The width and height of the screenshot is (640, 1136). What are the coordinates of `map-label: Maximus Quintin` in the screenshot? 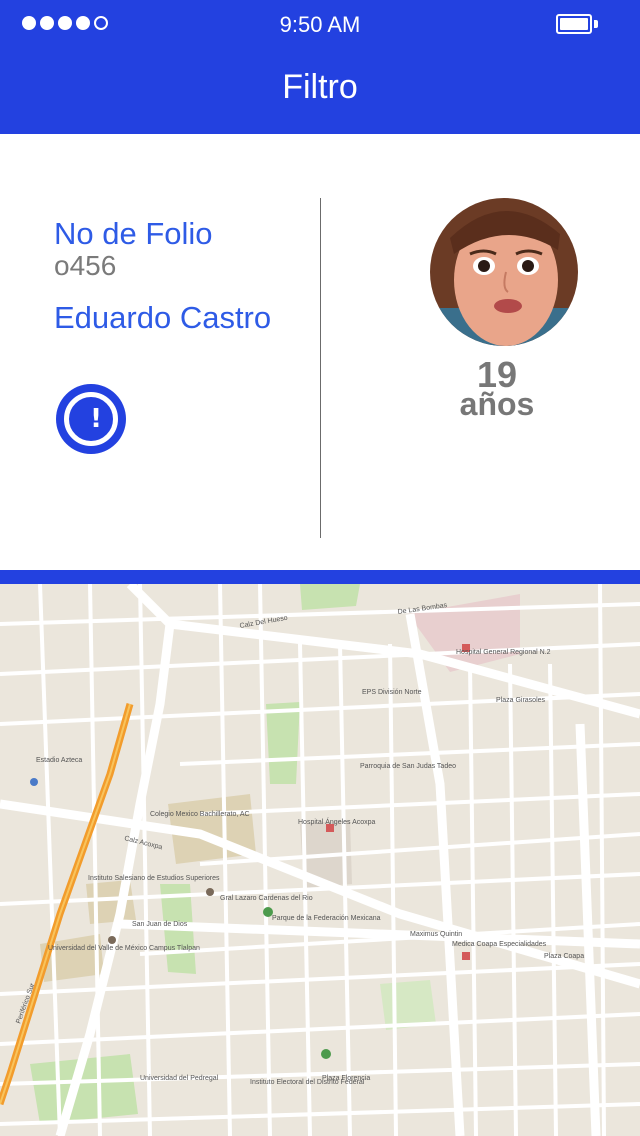 It's located at (436, 934).